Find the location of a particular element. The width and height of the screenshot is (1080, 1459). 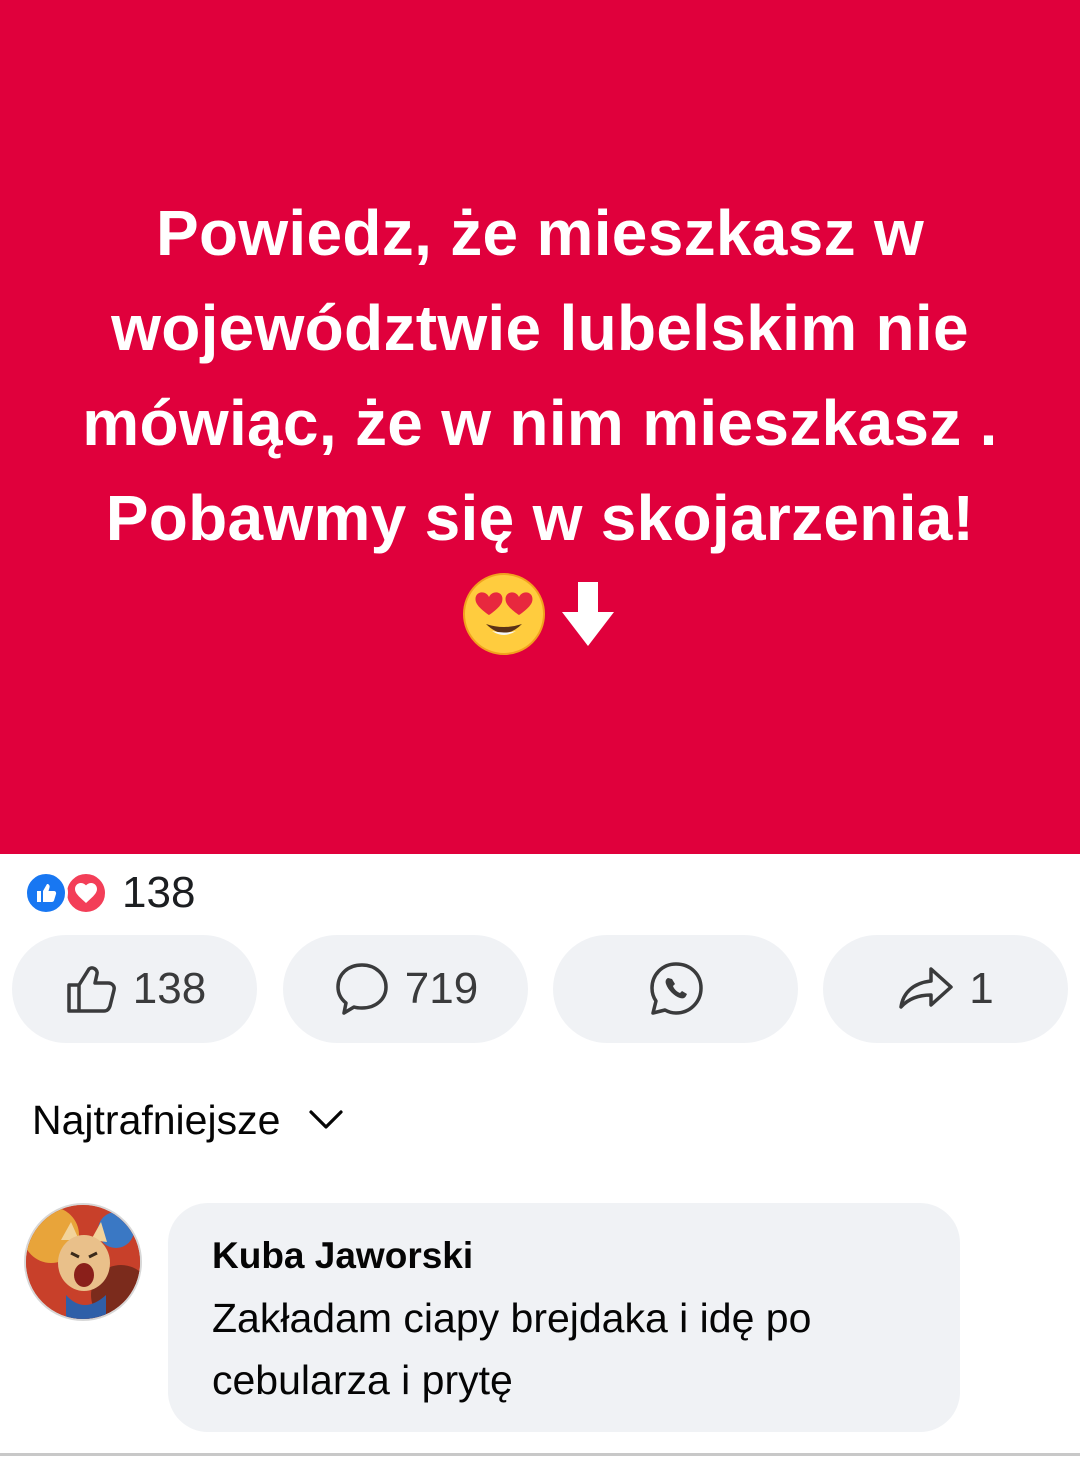

like-reaction-icon is located at coordinates (46, 893).